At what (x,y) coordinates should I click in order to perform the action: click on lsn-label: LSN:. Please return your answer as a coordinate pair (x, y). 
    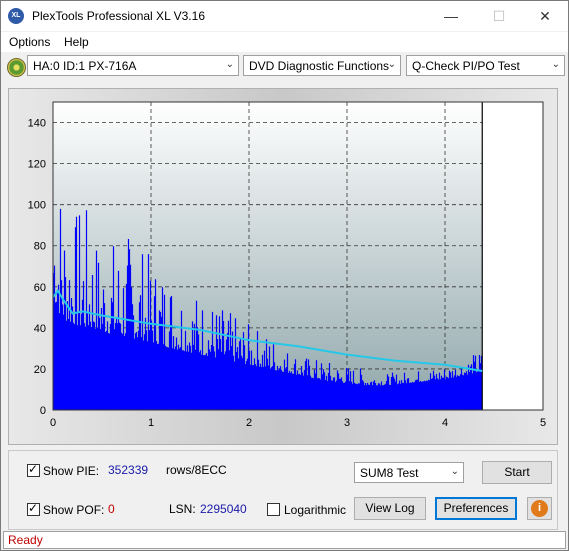
    Looking at the image, I should click on (182, 509).